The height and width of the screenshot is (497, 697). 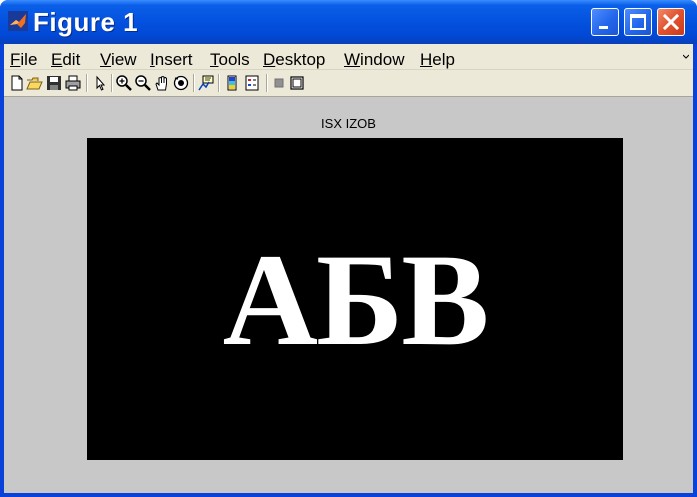 I want to click on menu-help: Help, so click(x=437, y=59).